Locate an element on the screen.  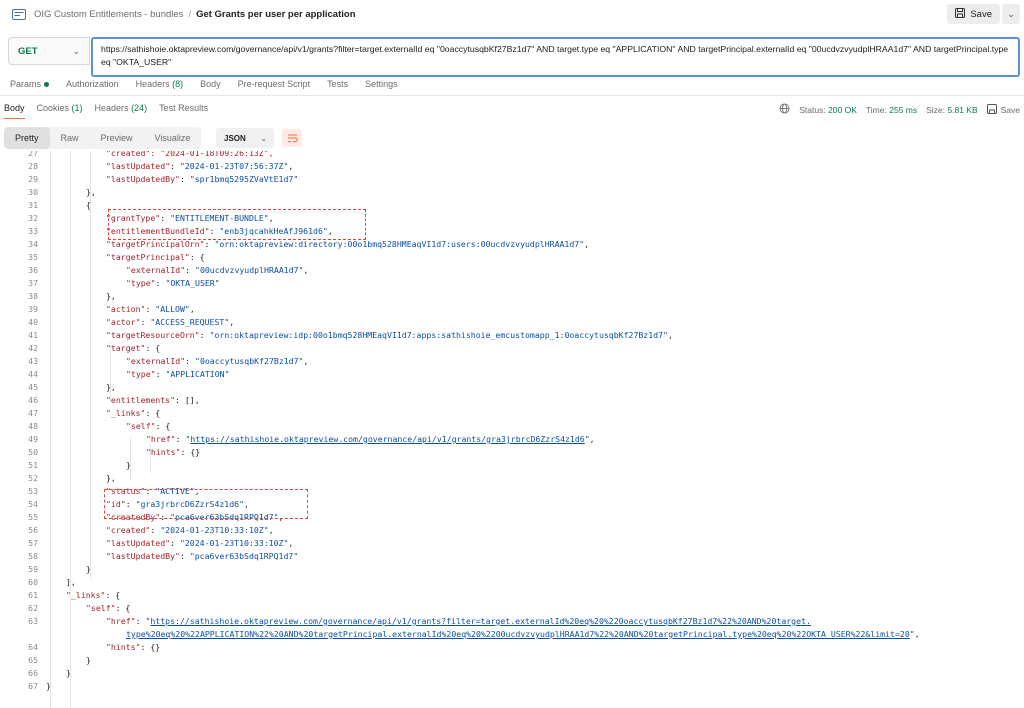
code-line: 45}, is located at coordinates (512, 387).